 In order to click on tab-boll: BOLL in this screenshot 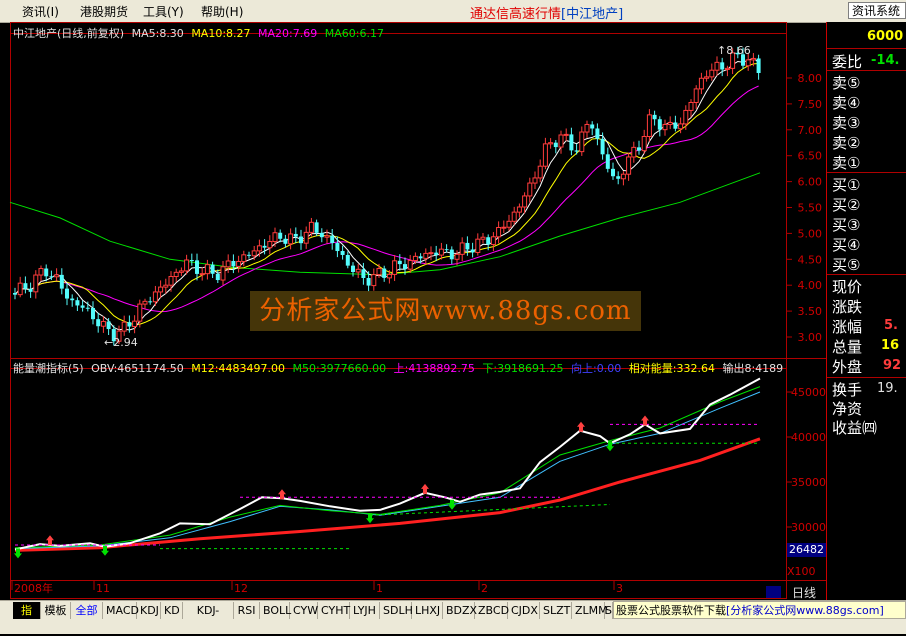, I will do `click(275, 610)`.